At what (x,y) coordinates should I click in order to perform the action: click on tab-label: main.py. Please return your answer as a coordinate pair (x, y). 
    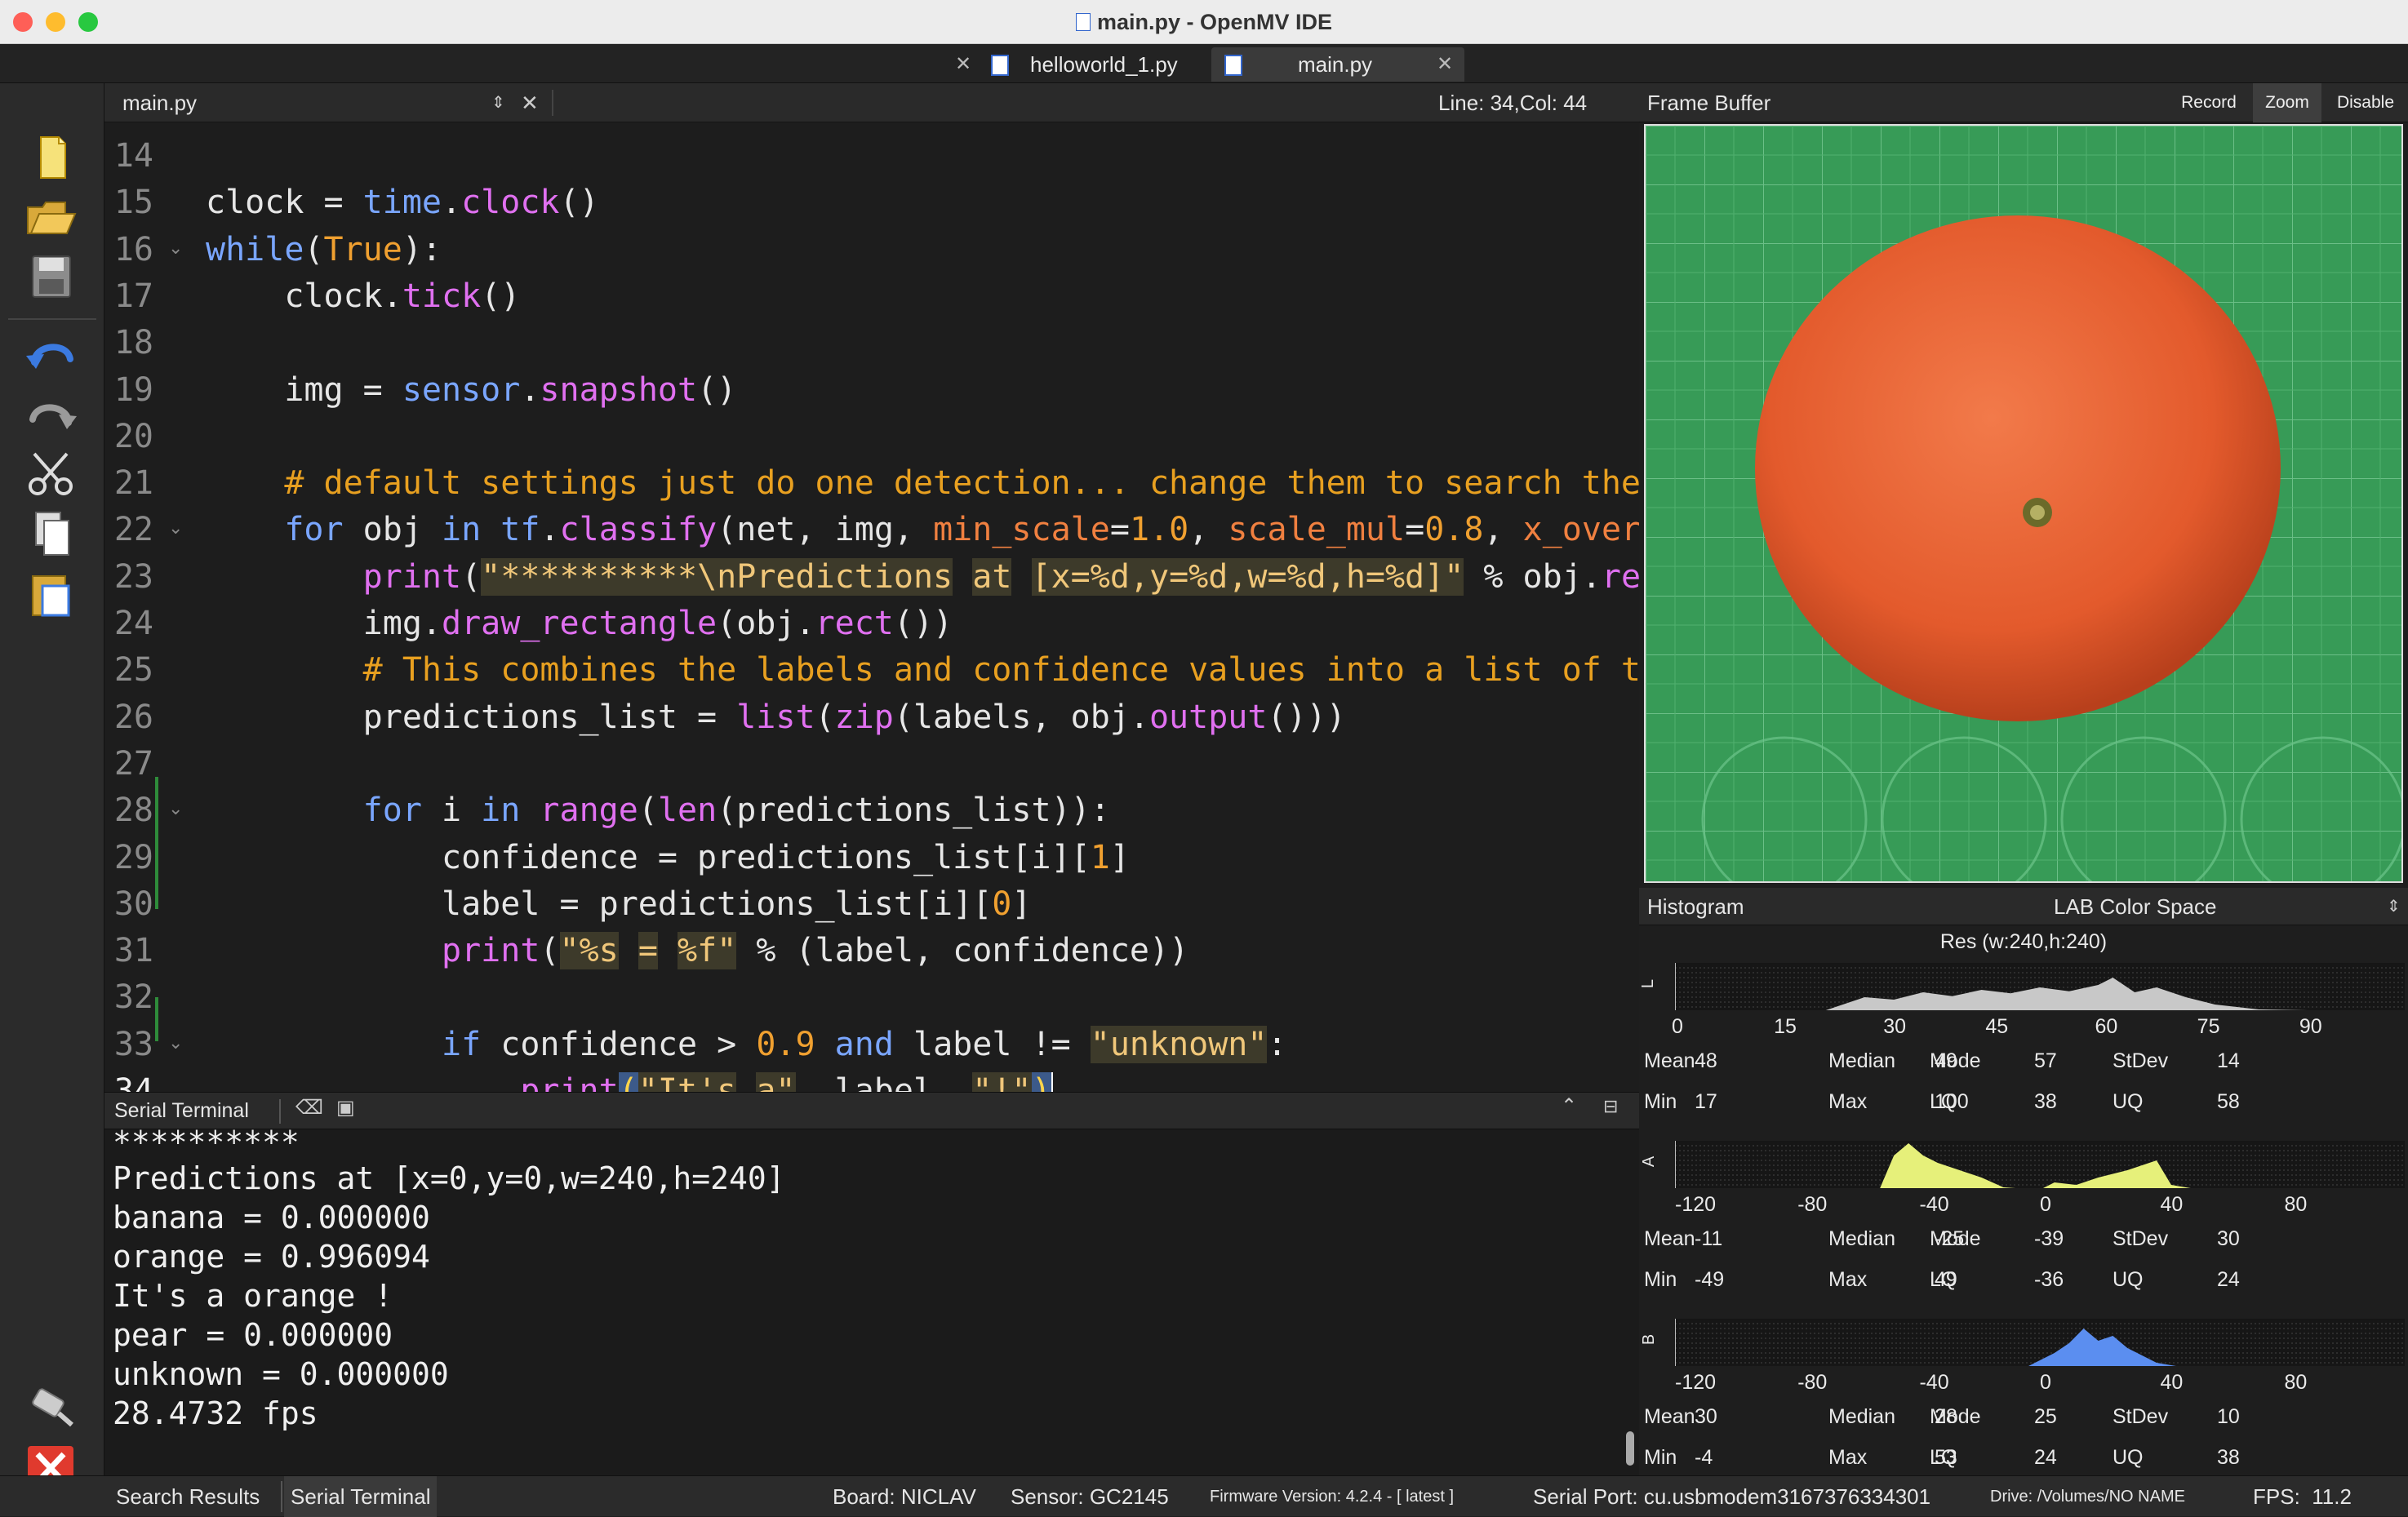
    Looking at the image, I should click on (1335, 64).